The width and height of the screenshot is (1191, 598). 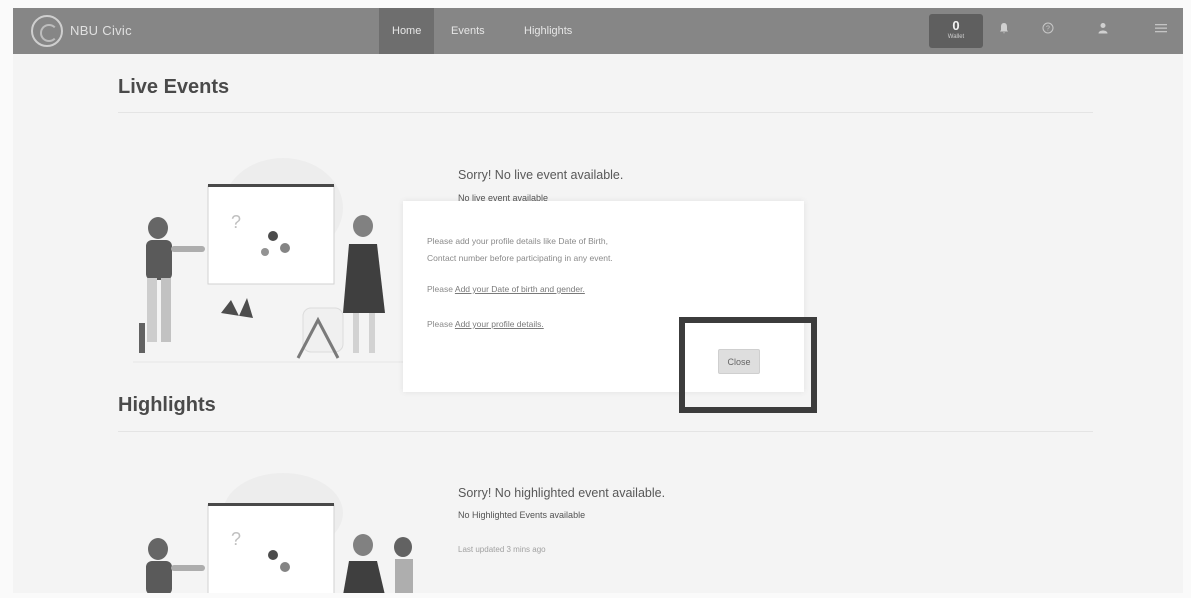 What do you see at coordinates (1103, 30) in the screenshot?
I see `user-icon` at bounding box center [1103, 30].